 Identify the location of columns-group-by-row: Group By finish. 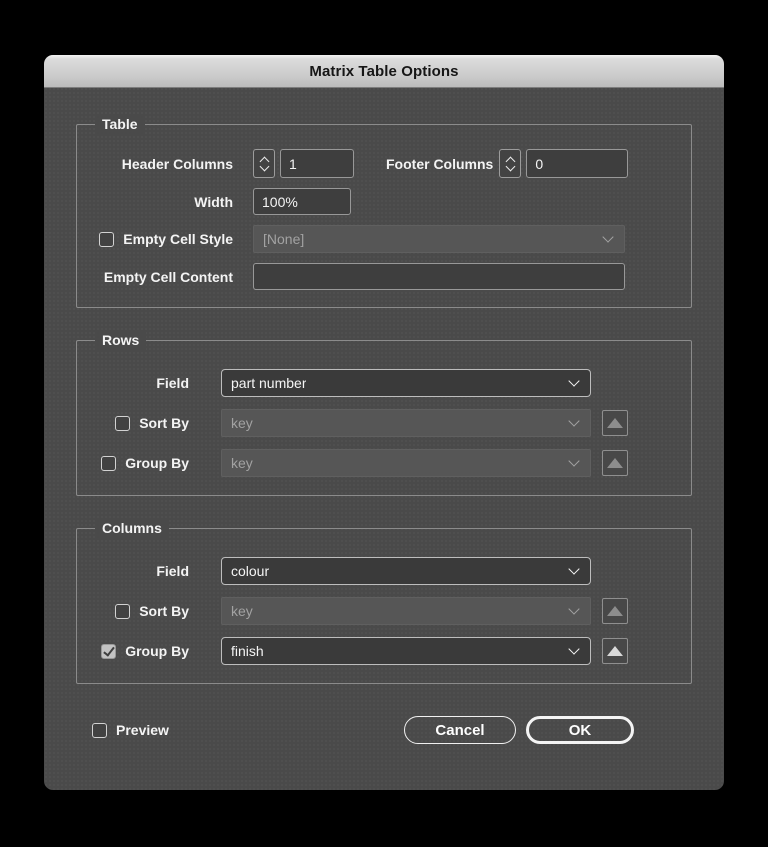
(384, 651).